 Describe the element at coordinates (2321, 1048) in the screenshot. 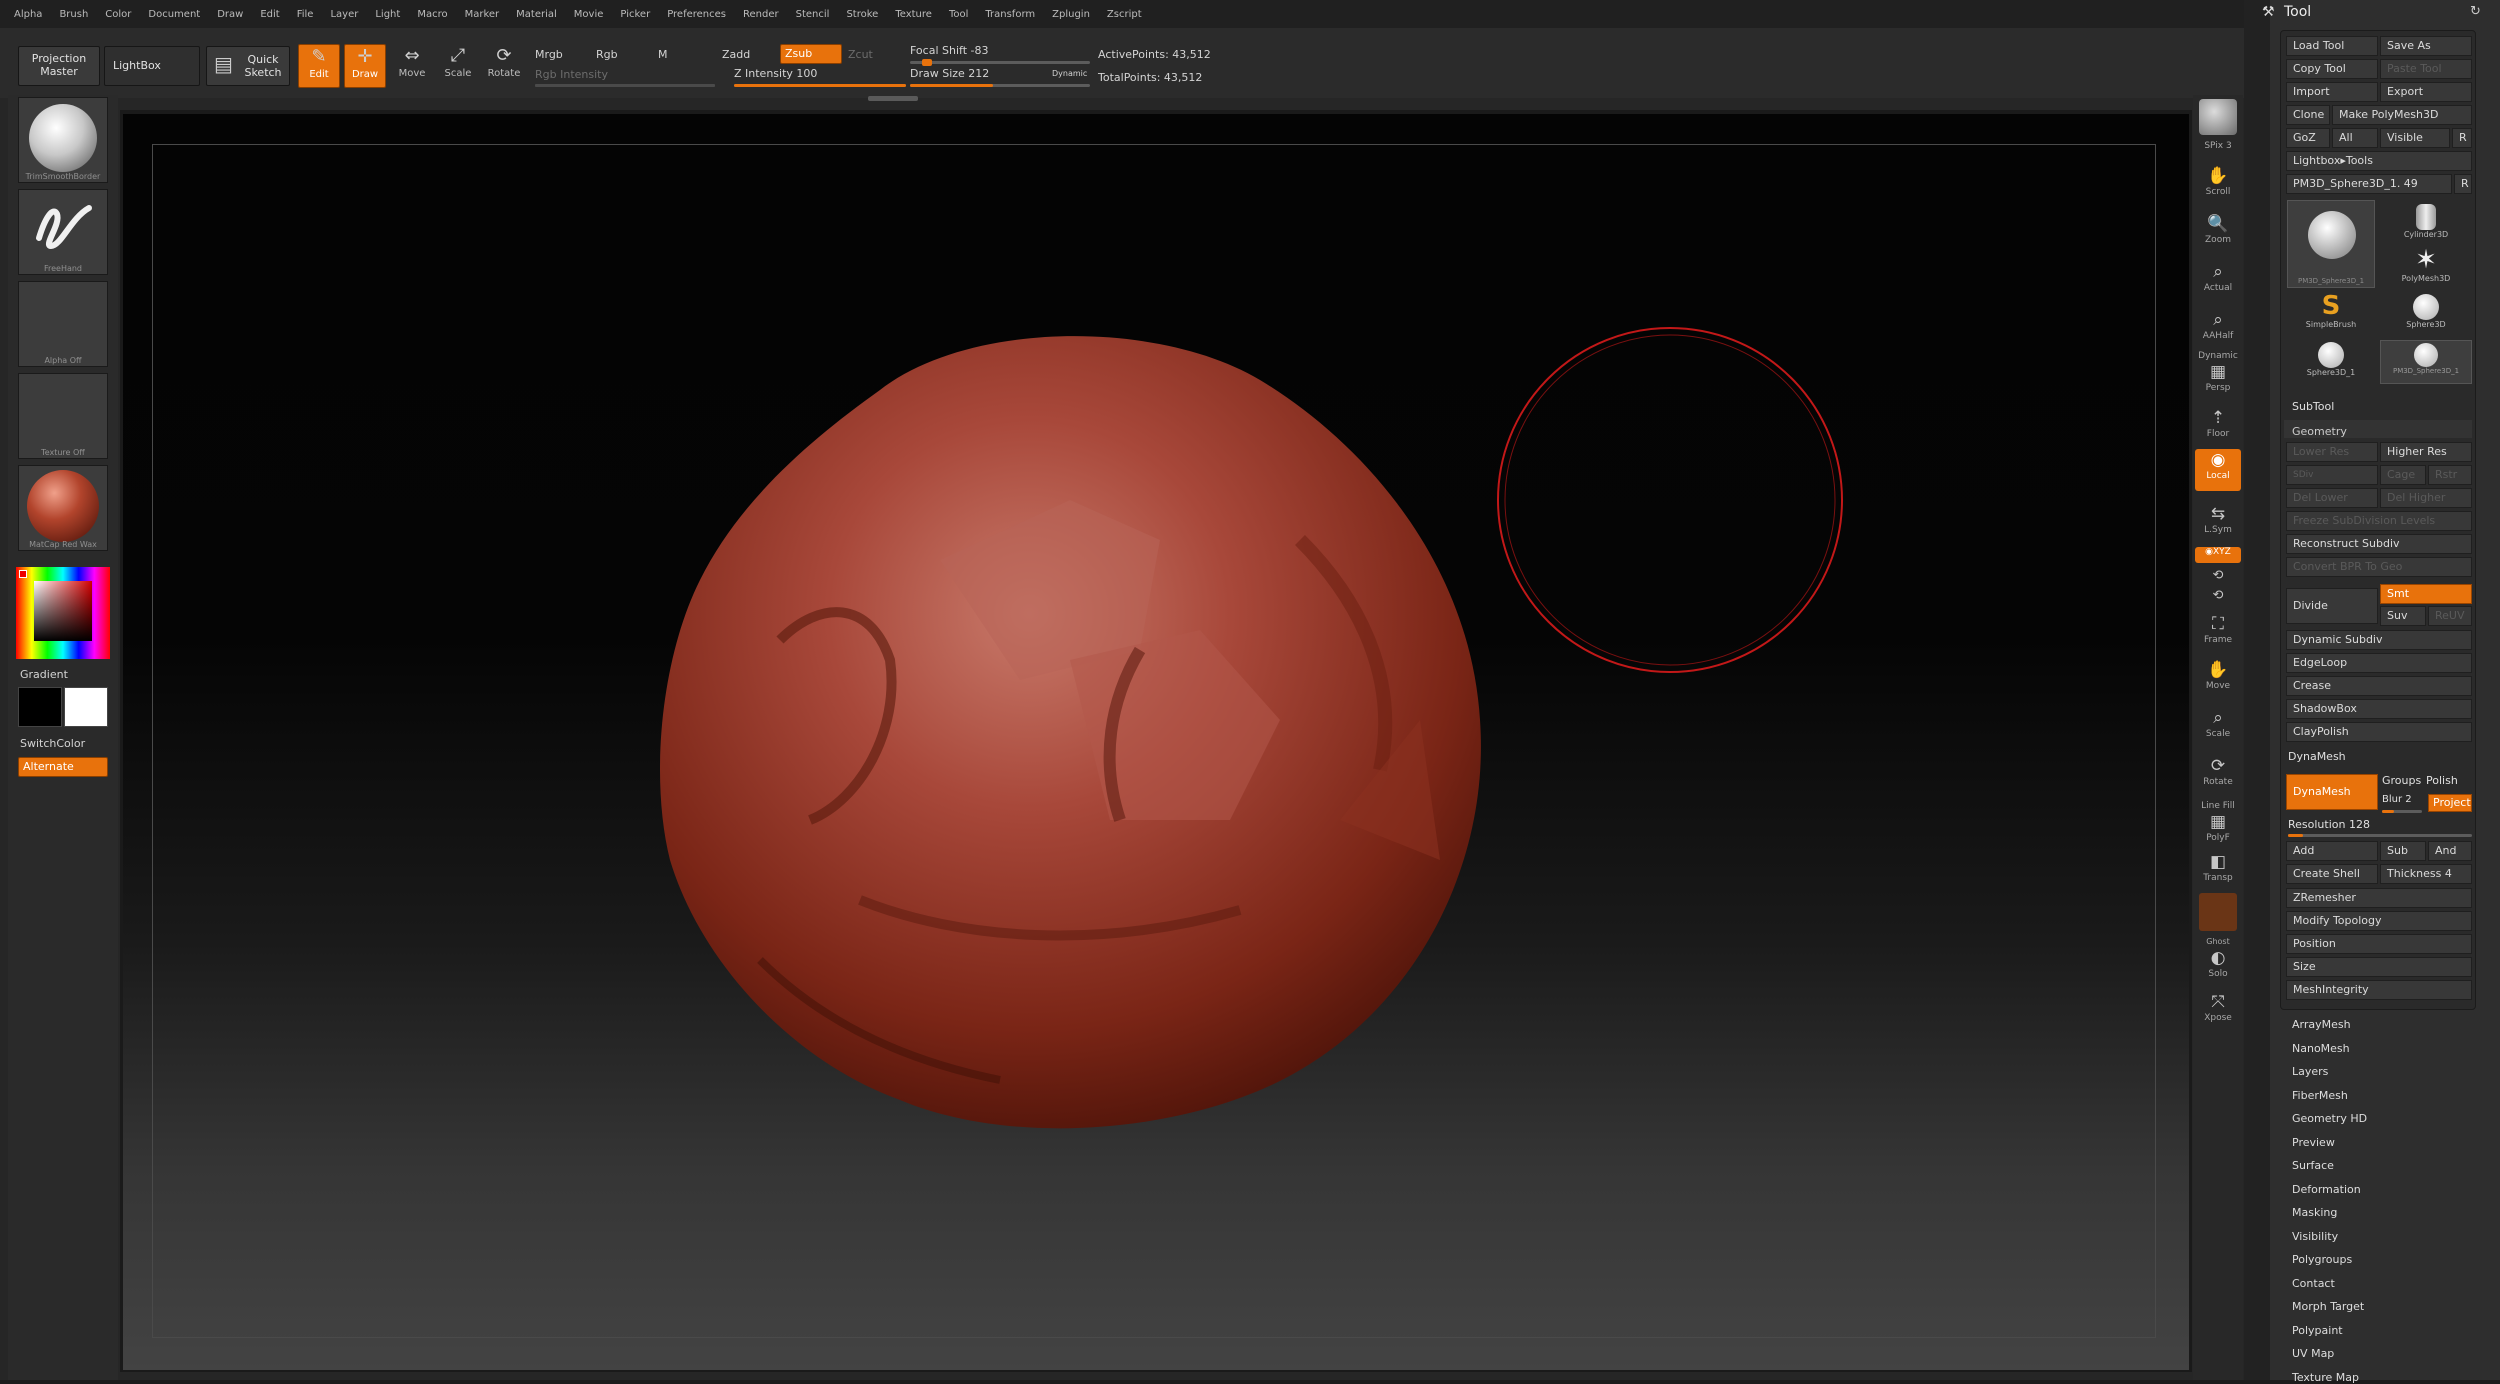

I see `subpalette-nanomesh: NanoMesh` at that location.